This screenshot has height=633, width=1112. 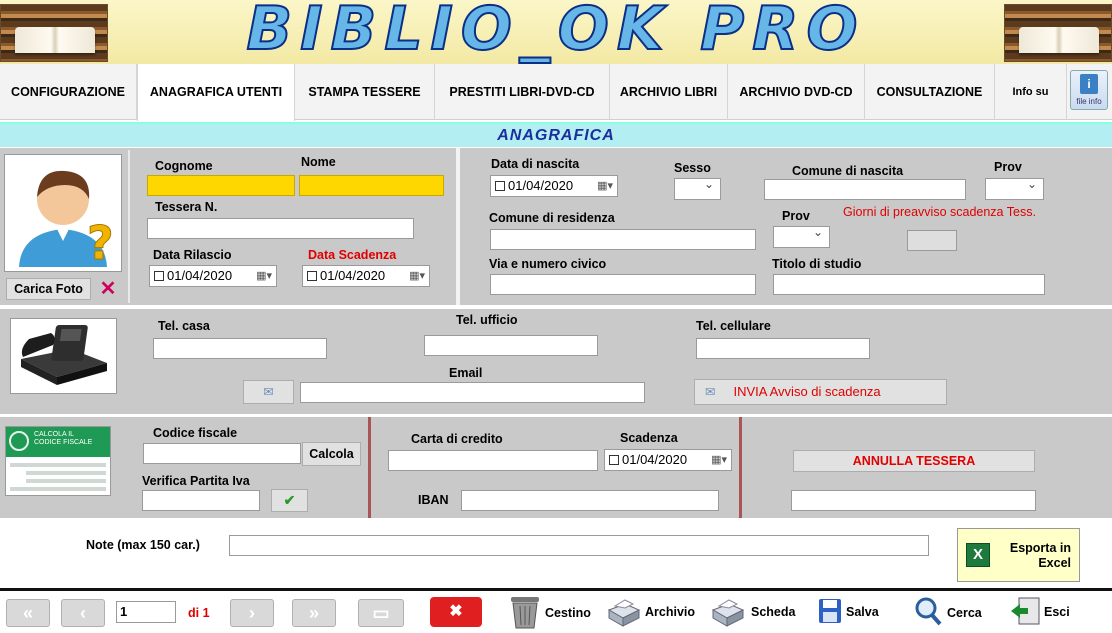 What do you see at coordinates (371, 185) in the screenshot?
I see `nome-field` at bounding box center [371, 185].